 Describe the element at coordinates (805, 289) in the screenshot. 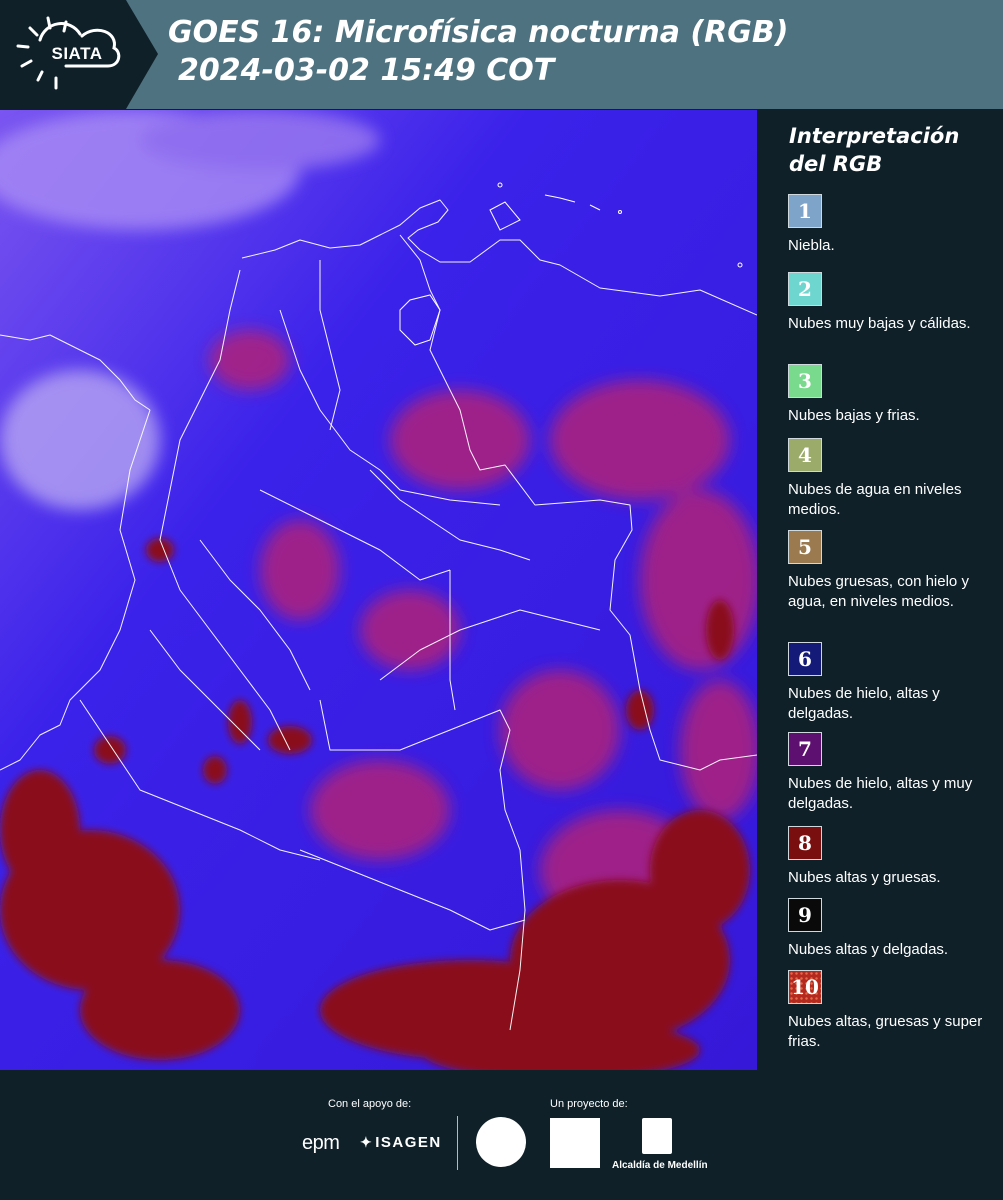

I see `legend-swatch-2: 2` at that location.